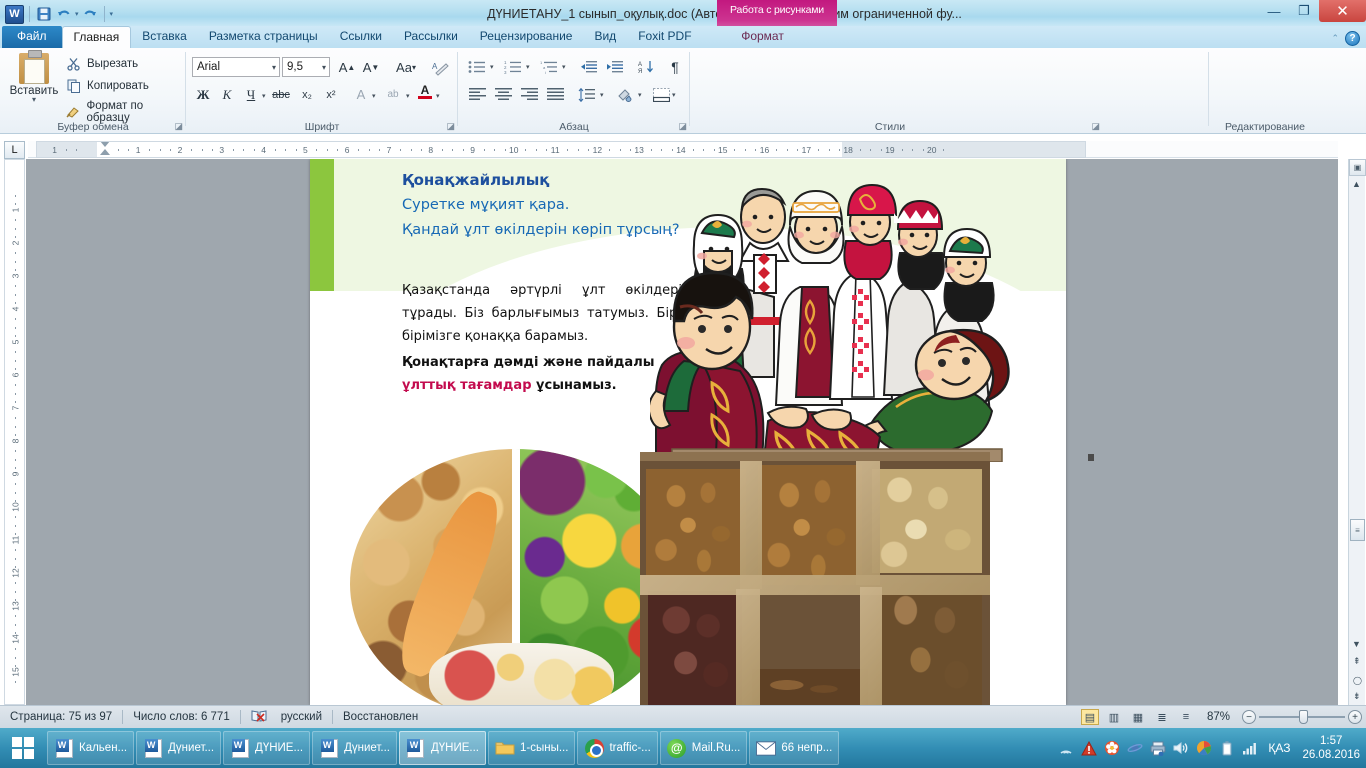 The height and width of the screenshot is (768, 1366). Describe the element at coordinates (107, 86) in the screenshot. I see `copy-button: Копировать` at that location.